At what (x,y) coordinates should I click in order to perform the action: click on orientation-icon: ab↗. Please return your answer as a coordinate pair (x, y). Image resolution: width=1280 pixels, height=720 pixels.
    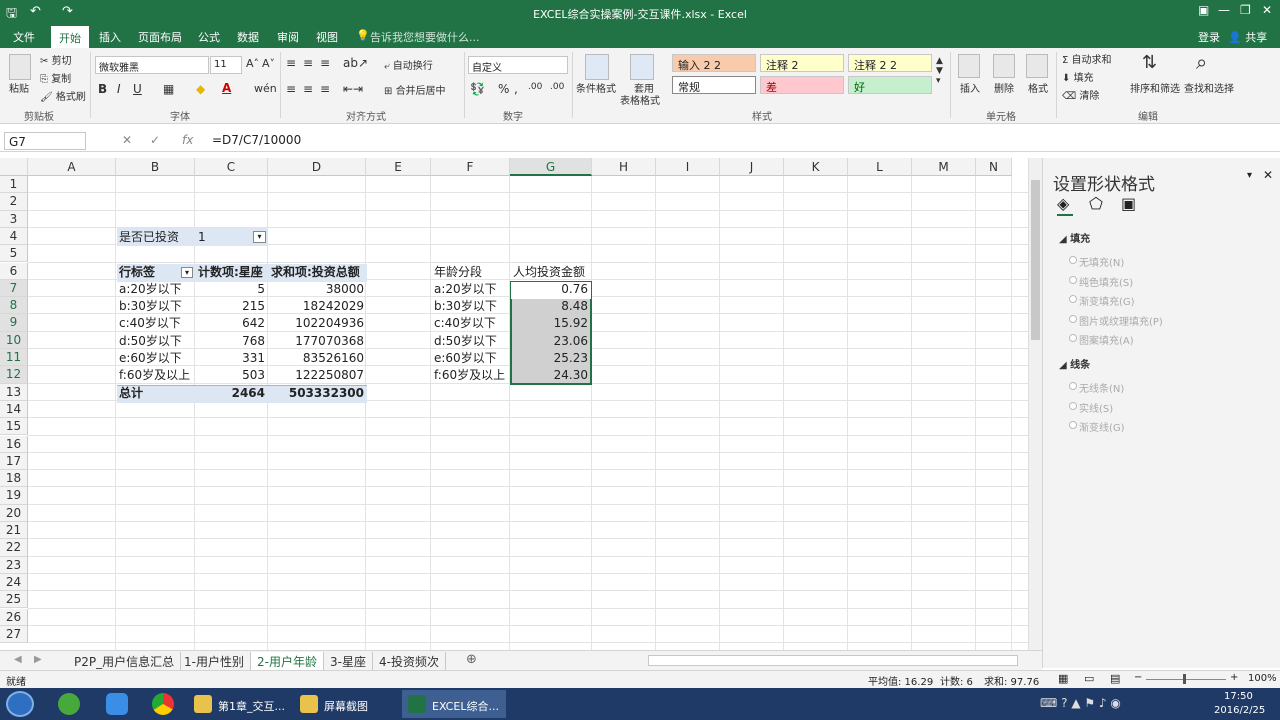
    Looking at the image, I should click on (355, 63).